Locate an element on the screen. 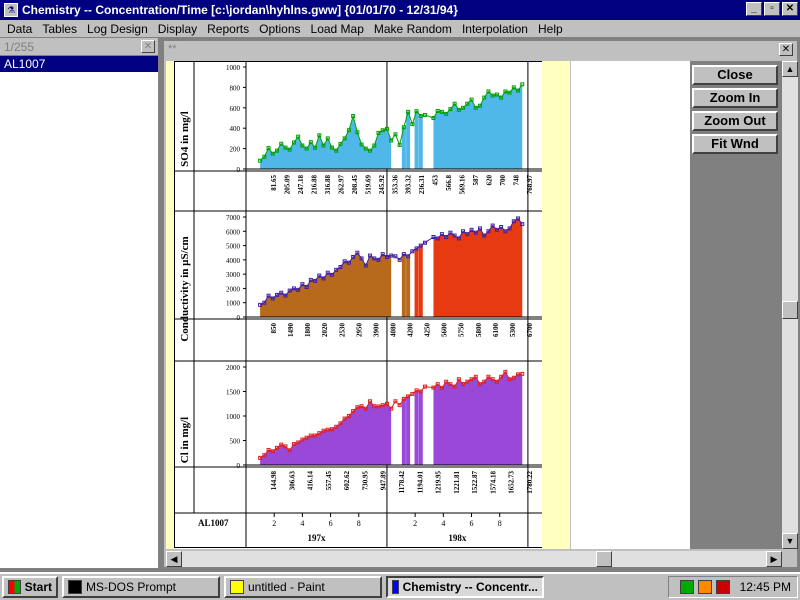 This screenshot has height=600, width=800. paint-icon is located at coordinates (237, 587).